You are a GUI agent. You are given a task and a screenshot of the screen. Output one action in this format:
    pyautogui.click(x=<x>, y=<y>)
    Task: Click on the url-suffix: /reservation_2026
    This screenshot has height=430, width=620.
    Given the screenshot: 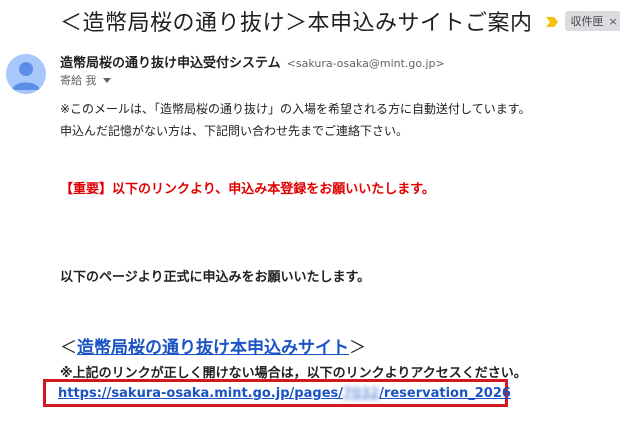 What is the action you would take?
    pyautogui.click(x=445, y=393)
    